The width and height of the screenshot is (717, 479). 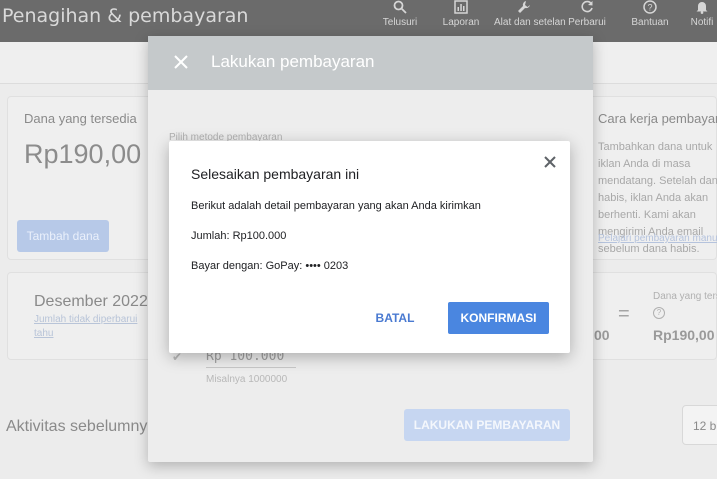 What do you see at coordinates (530, 22) in the screenshot?
I see `nav-tools-label: Alat dan setelan` at bounding box center [530, 22].